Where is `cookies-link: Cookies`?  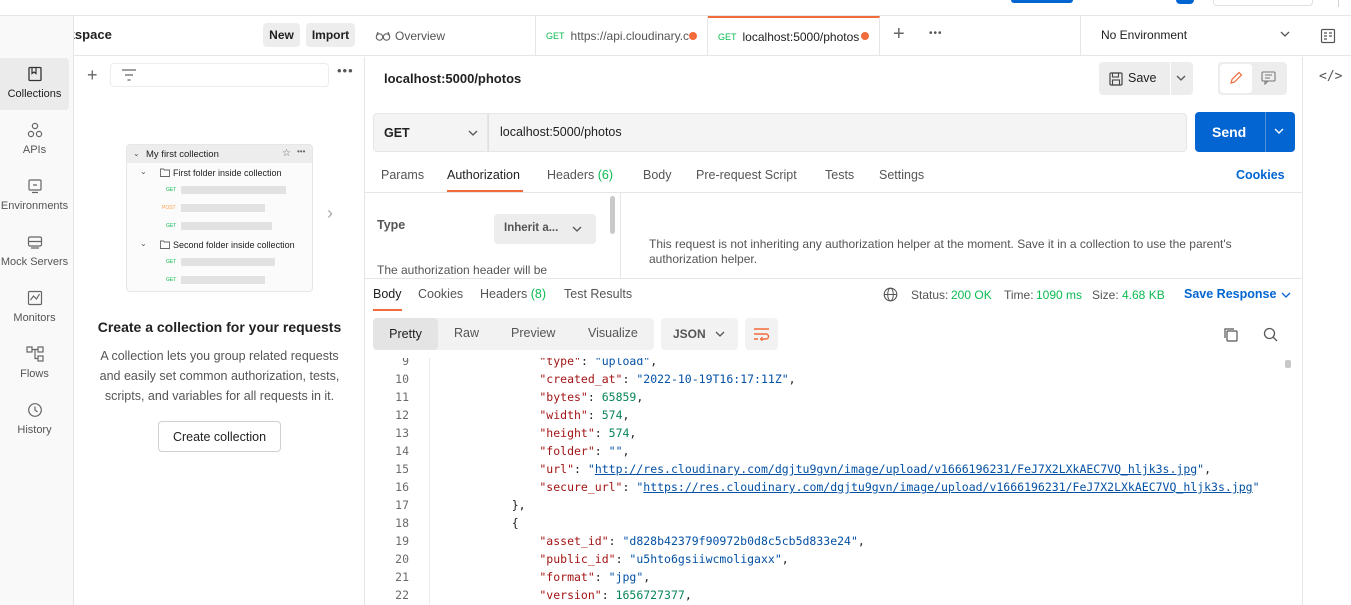 cookies-link: Cookies is located at coordinates (1260, 175).